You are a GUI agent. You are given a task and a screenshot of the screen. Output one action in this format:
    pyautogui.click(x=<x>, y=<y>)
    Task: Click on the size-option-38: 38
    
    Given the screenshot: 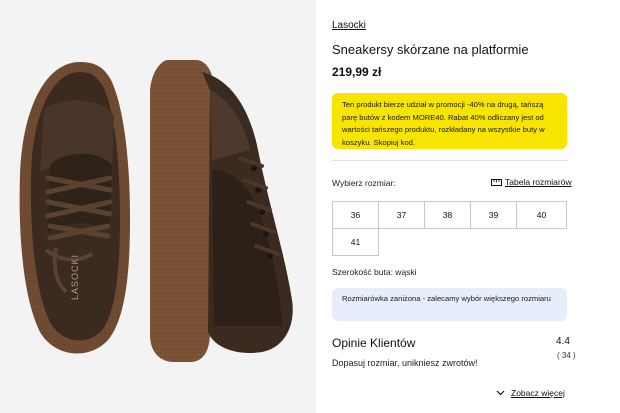 What is the action you would take?
    pyautogui.click(x=447, y=215)
    